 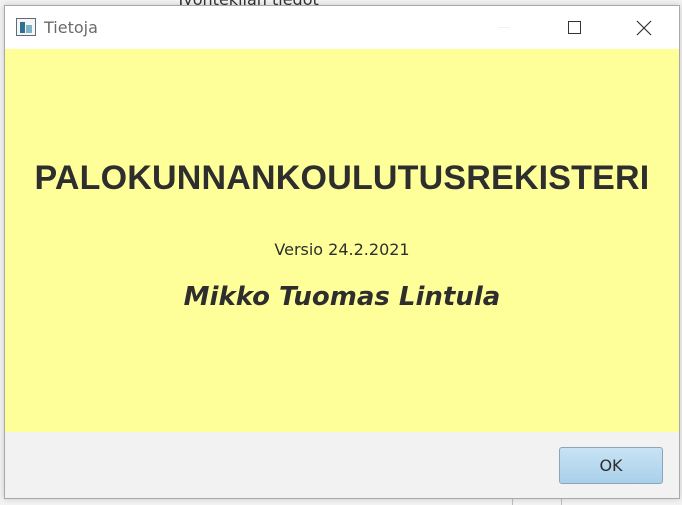 What do you see at coordinates (342, 297) in the screenshot?
I see `author-name: Mikko Tuomas Lintula` at bounding box center [342, 297].